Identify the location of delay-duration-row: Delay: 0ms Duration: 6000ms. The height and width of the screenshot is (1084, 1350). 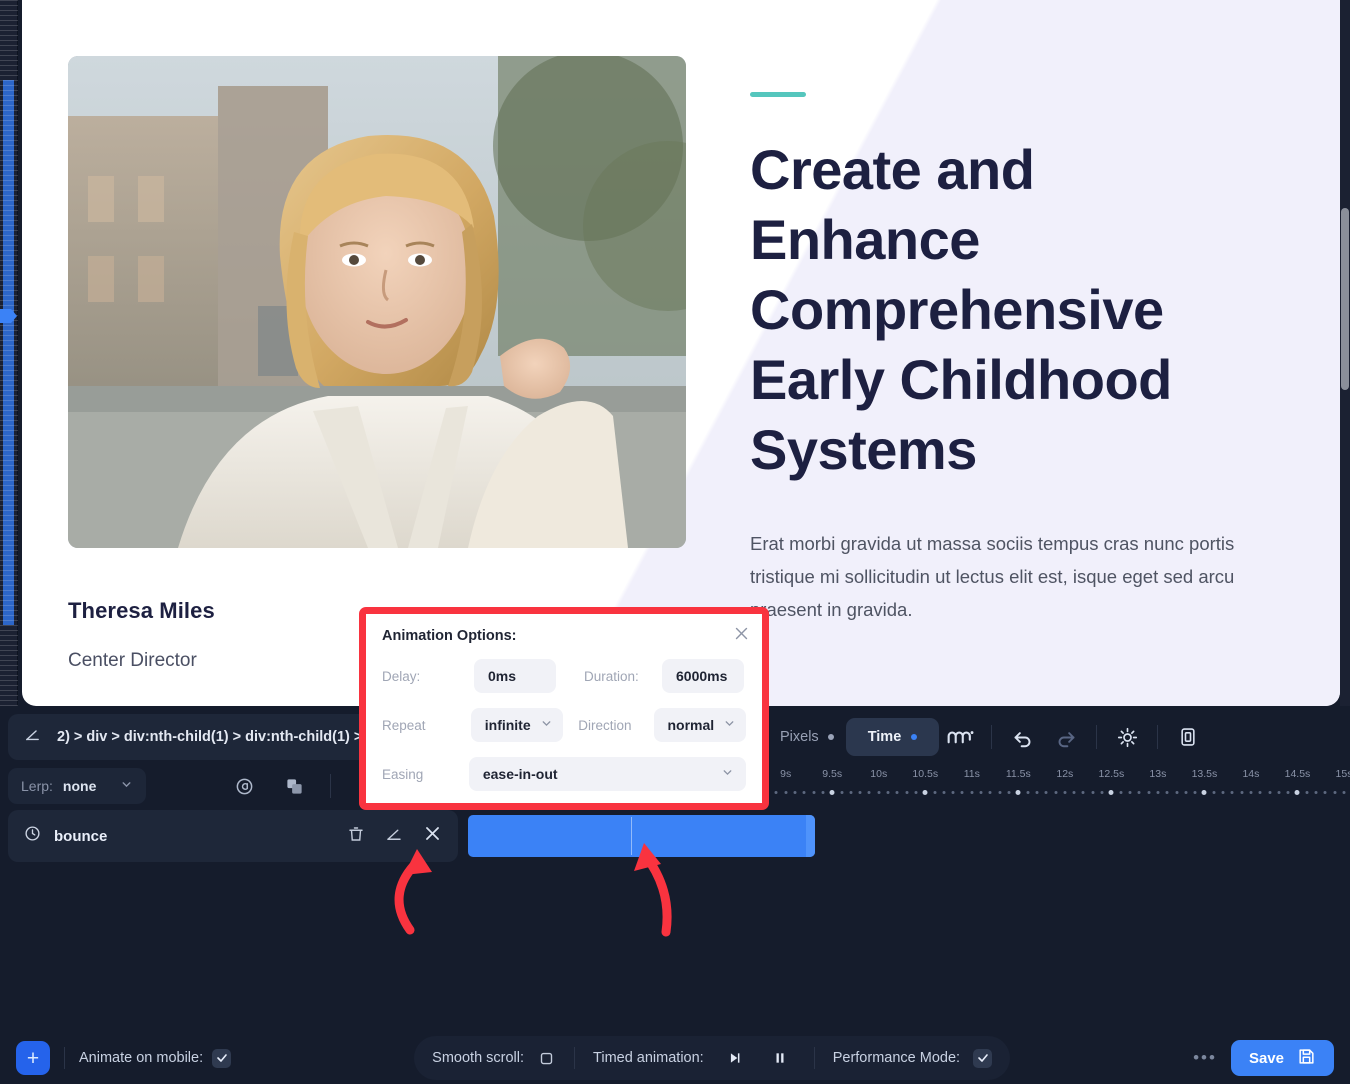
(564, 676).